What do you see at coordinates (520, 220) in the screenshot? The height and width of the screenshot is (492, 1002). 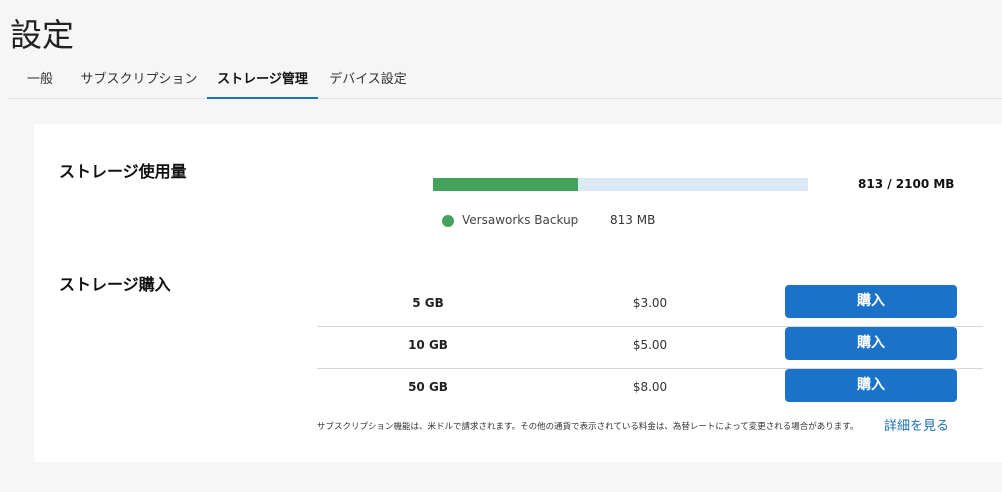 I see `legend-label: Versaworks Backup` at bounding box center [520, 220].